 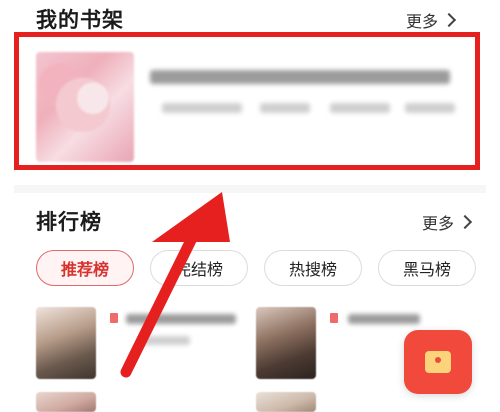 I want to click on tab-recommended: 推荐榜, so click(x=85, y=268).